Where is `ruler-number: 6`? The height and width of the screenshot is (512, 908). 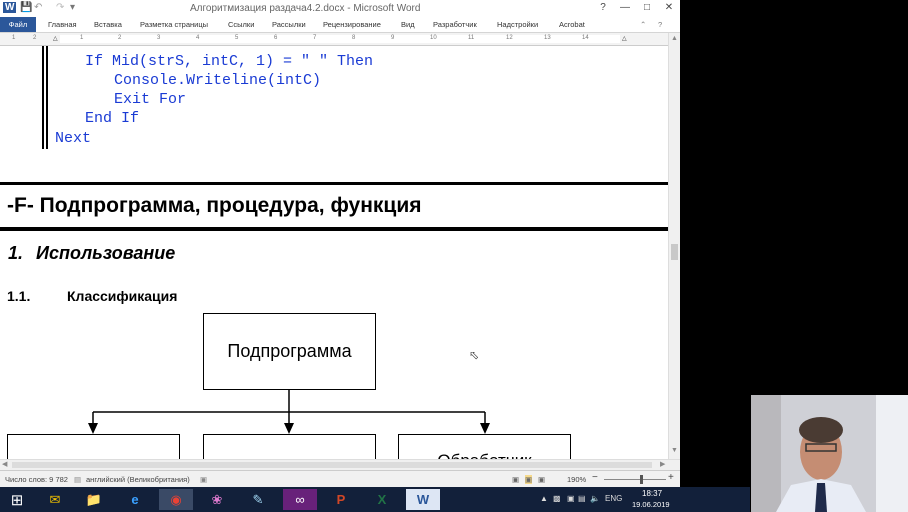 ruler-number: 6 is located at coordinates (276, 38).